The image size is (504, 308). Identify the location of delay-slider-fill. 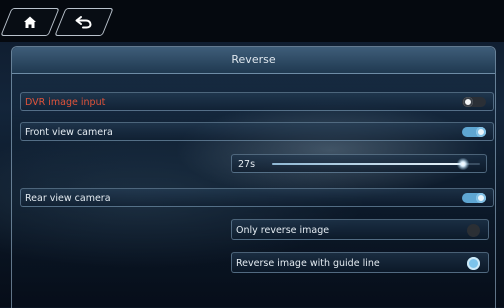
(368, 164).